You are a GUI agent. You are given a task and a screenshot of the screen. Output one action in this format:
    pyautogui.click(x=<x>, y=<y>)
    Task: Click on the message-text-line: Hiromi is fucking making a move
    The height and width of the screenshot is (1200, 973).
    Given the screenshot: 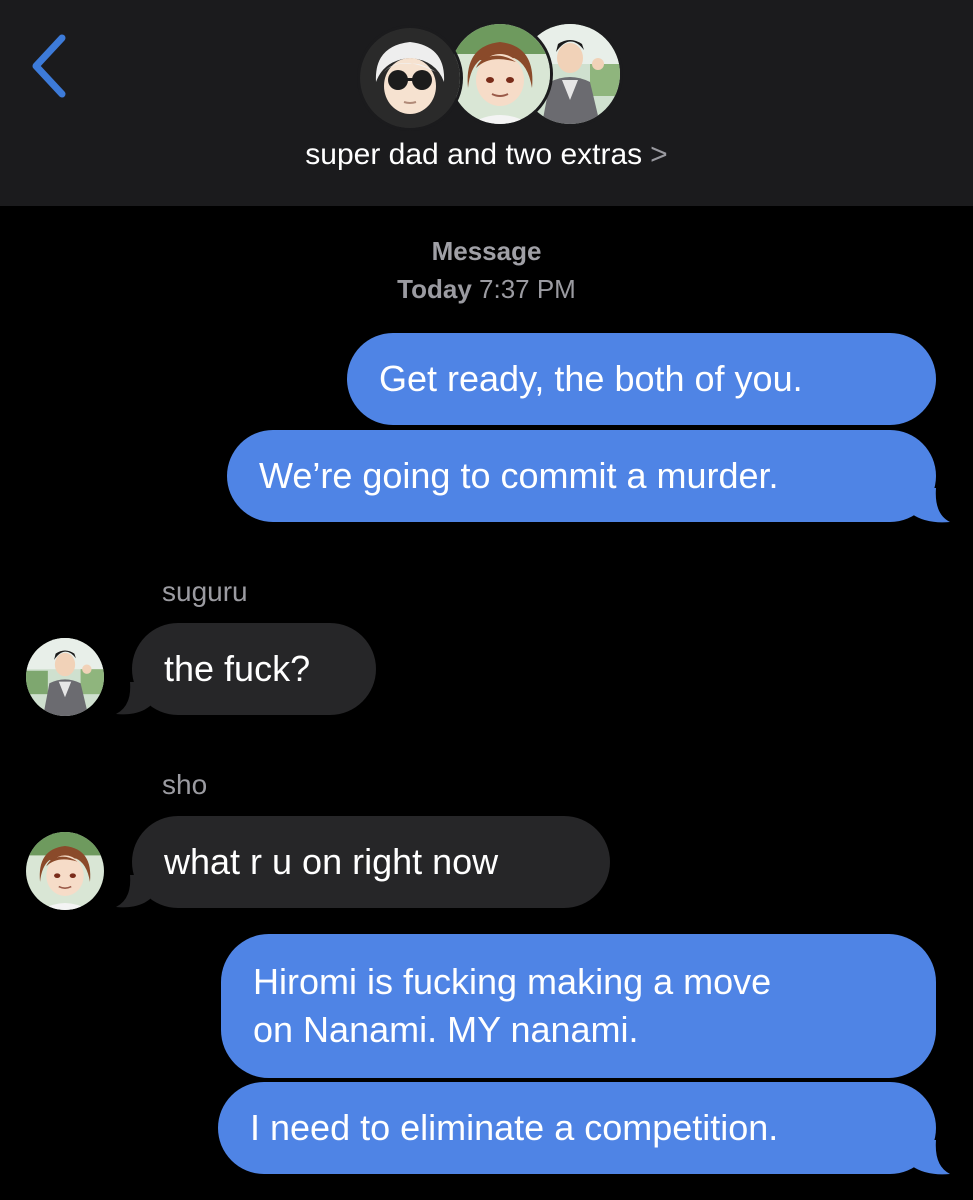 What is the action you would take?
    pyautogui.click(x=512, y=981)
    